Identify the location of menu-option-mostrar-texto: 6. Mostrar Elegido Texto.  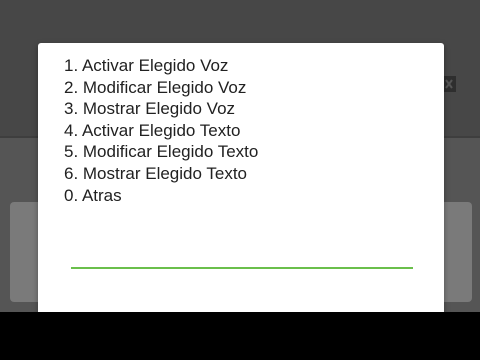
(155, 173).